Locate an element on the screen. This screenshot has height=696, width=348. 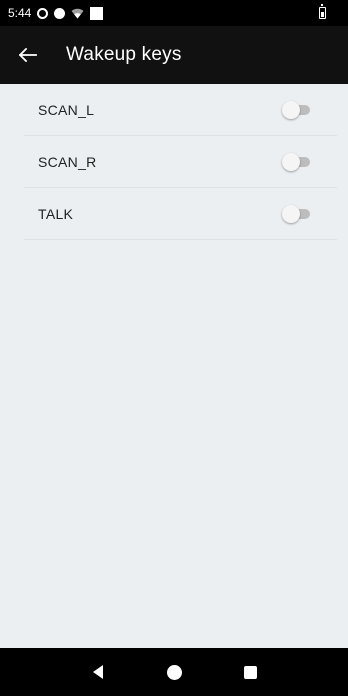
wifi-icon is located at coordinates (77, 13).